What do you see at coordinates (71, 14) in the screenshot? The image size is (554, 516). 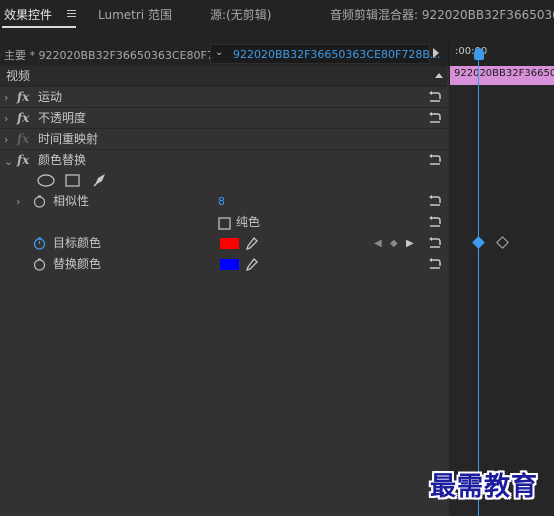 I see `panel-menu-icon` at bounding box center [71, 14].